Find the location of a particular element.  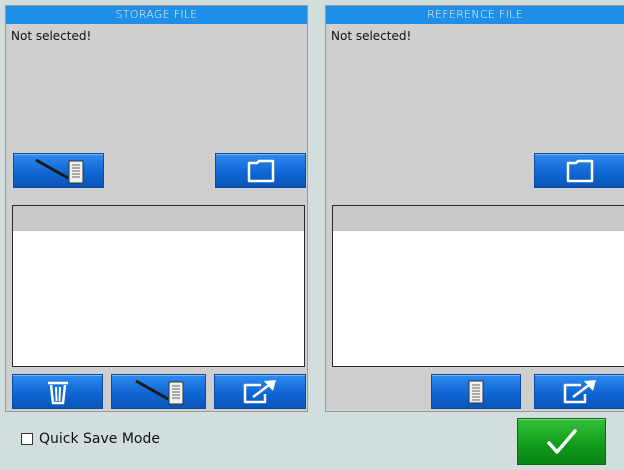

reference-file-status: Not selected! is located at coordinates (371, 36).